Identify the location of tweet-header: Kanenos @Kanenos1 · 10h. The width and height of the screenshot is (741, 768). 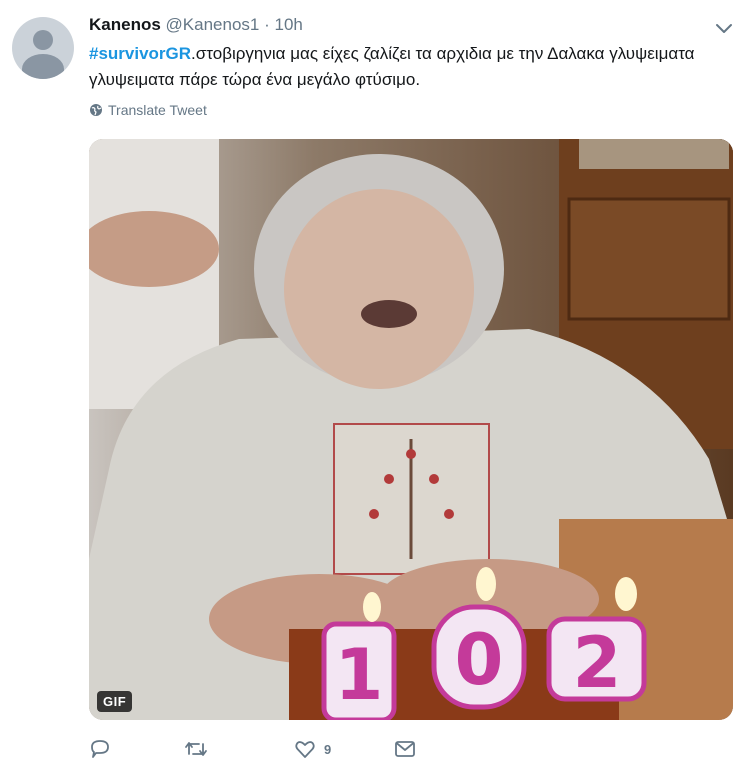
(196, 25).